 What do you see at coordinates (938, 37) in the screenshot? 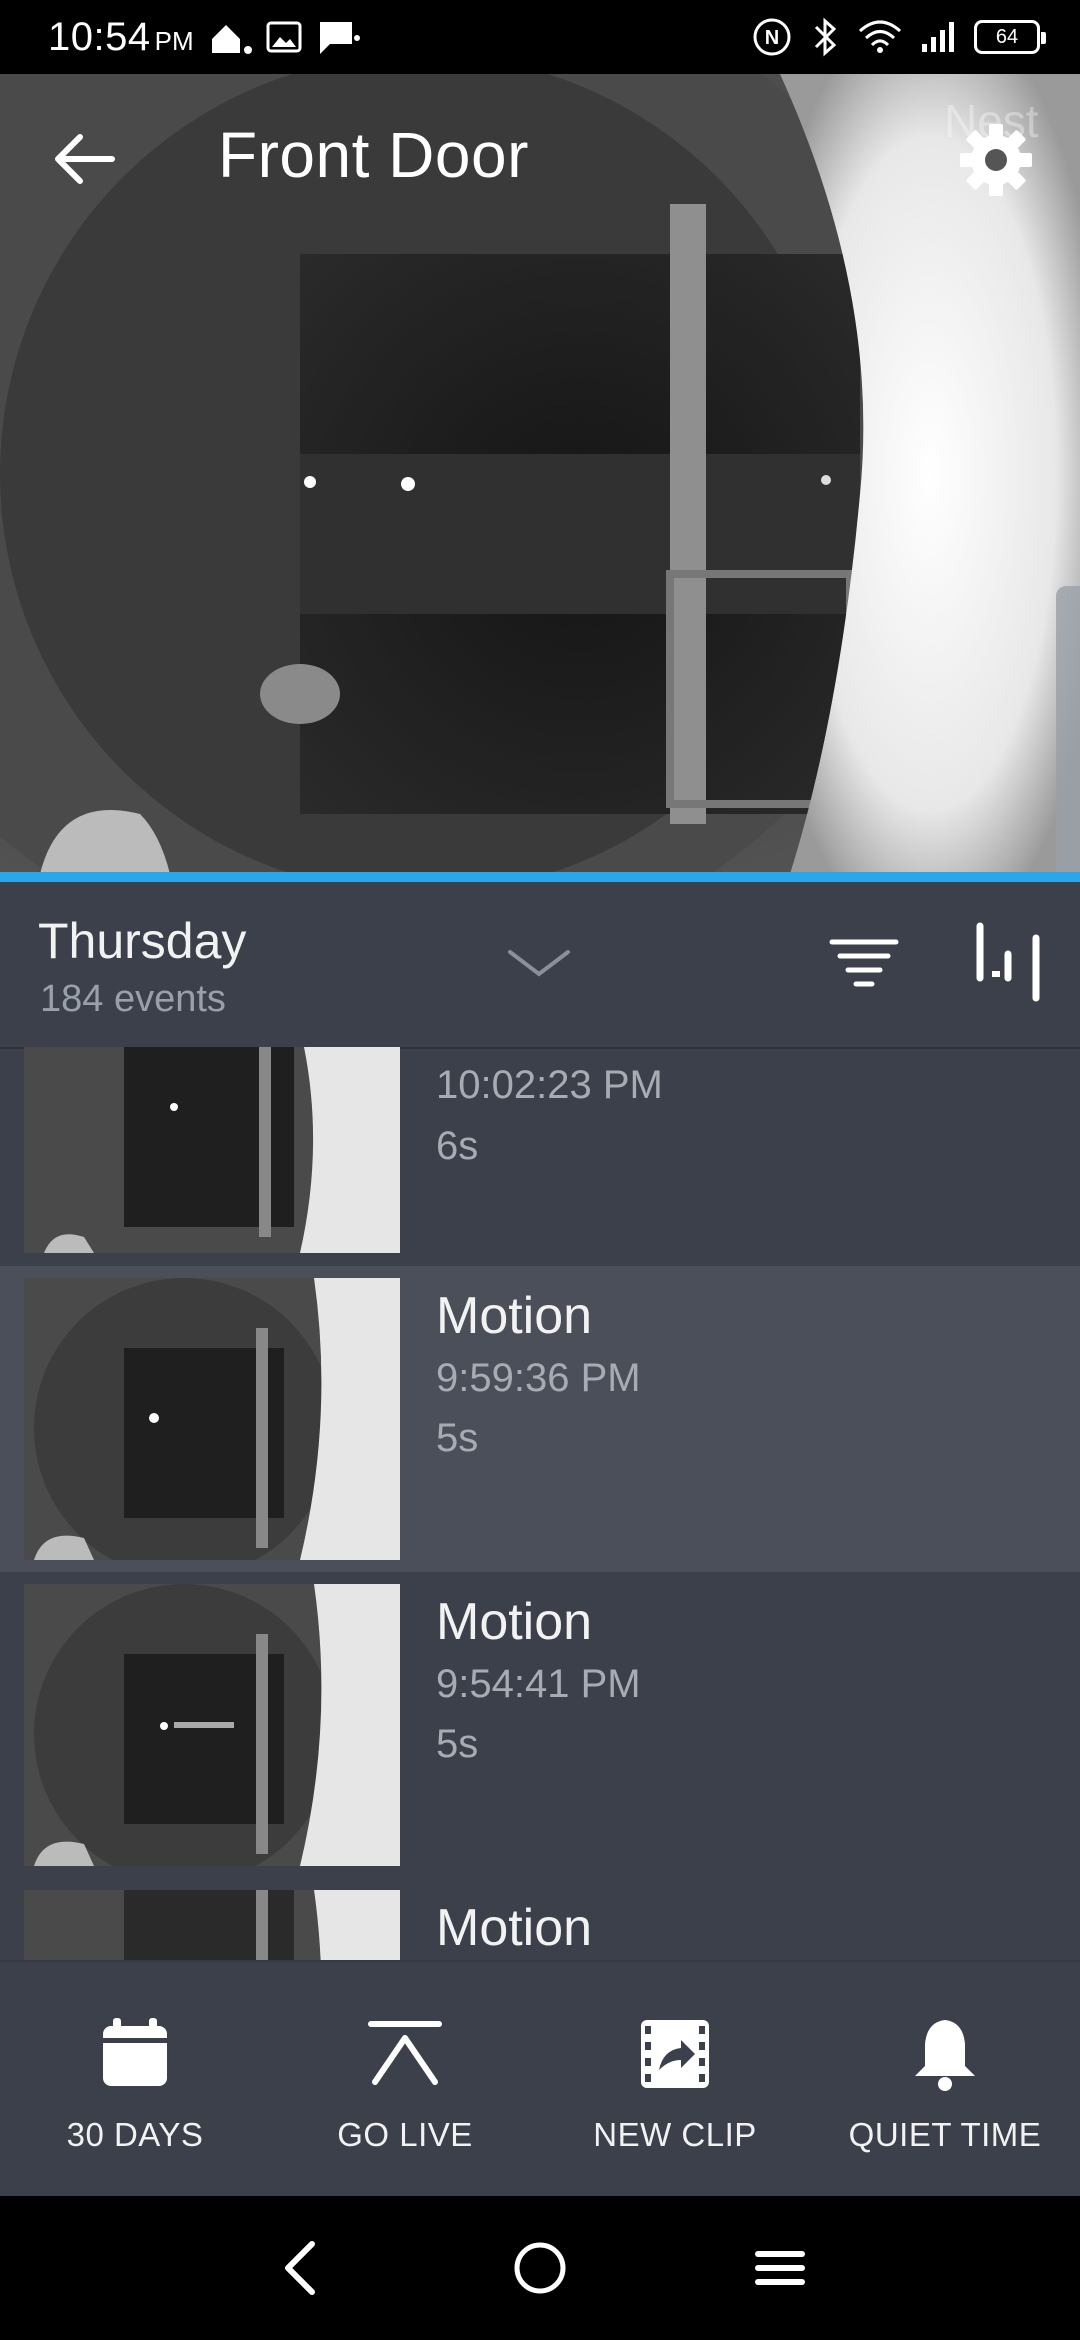
I see `signal-icon` at bounding box center [938, 37].